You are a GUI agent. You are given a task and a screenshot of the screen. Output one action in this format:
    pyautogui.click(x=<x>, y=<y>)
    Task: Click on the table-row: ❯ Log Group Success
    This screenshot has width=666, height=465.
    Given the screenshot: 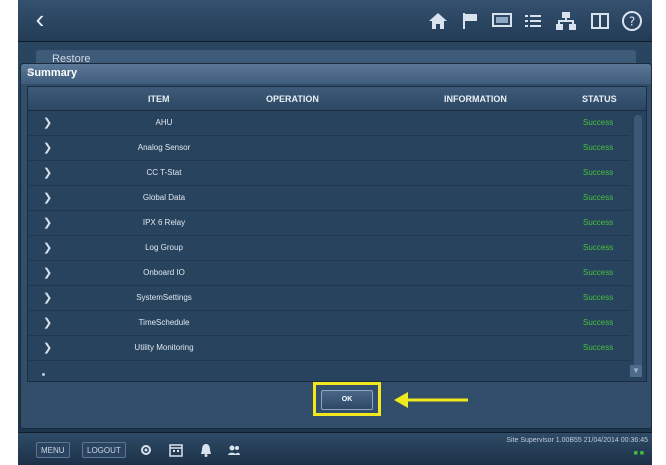 What is the action you would take?
    pyautogui.click(x=329, y=248)
    